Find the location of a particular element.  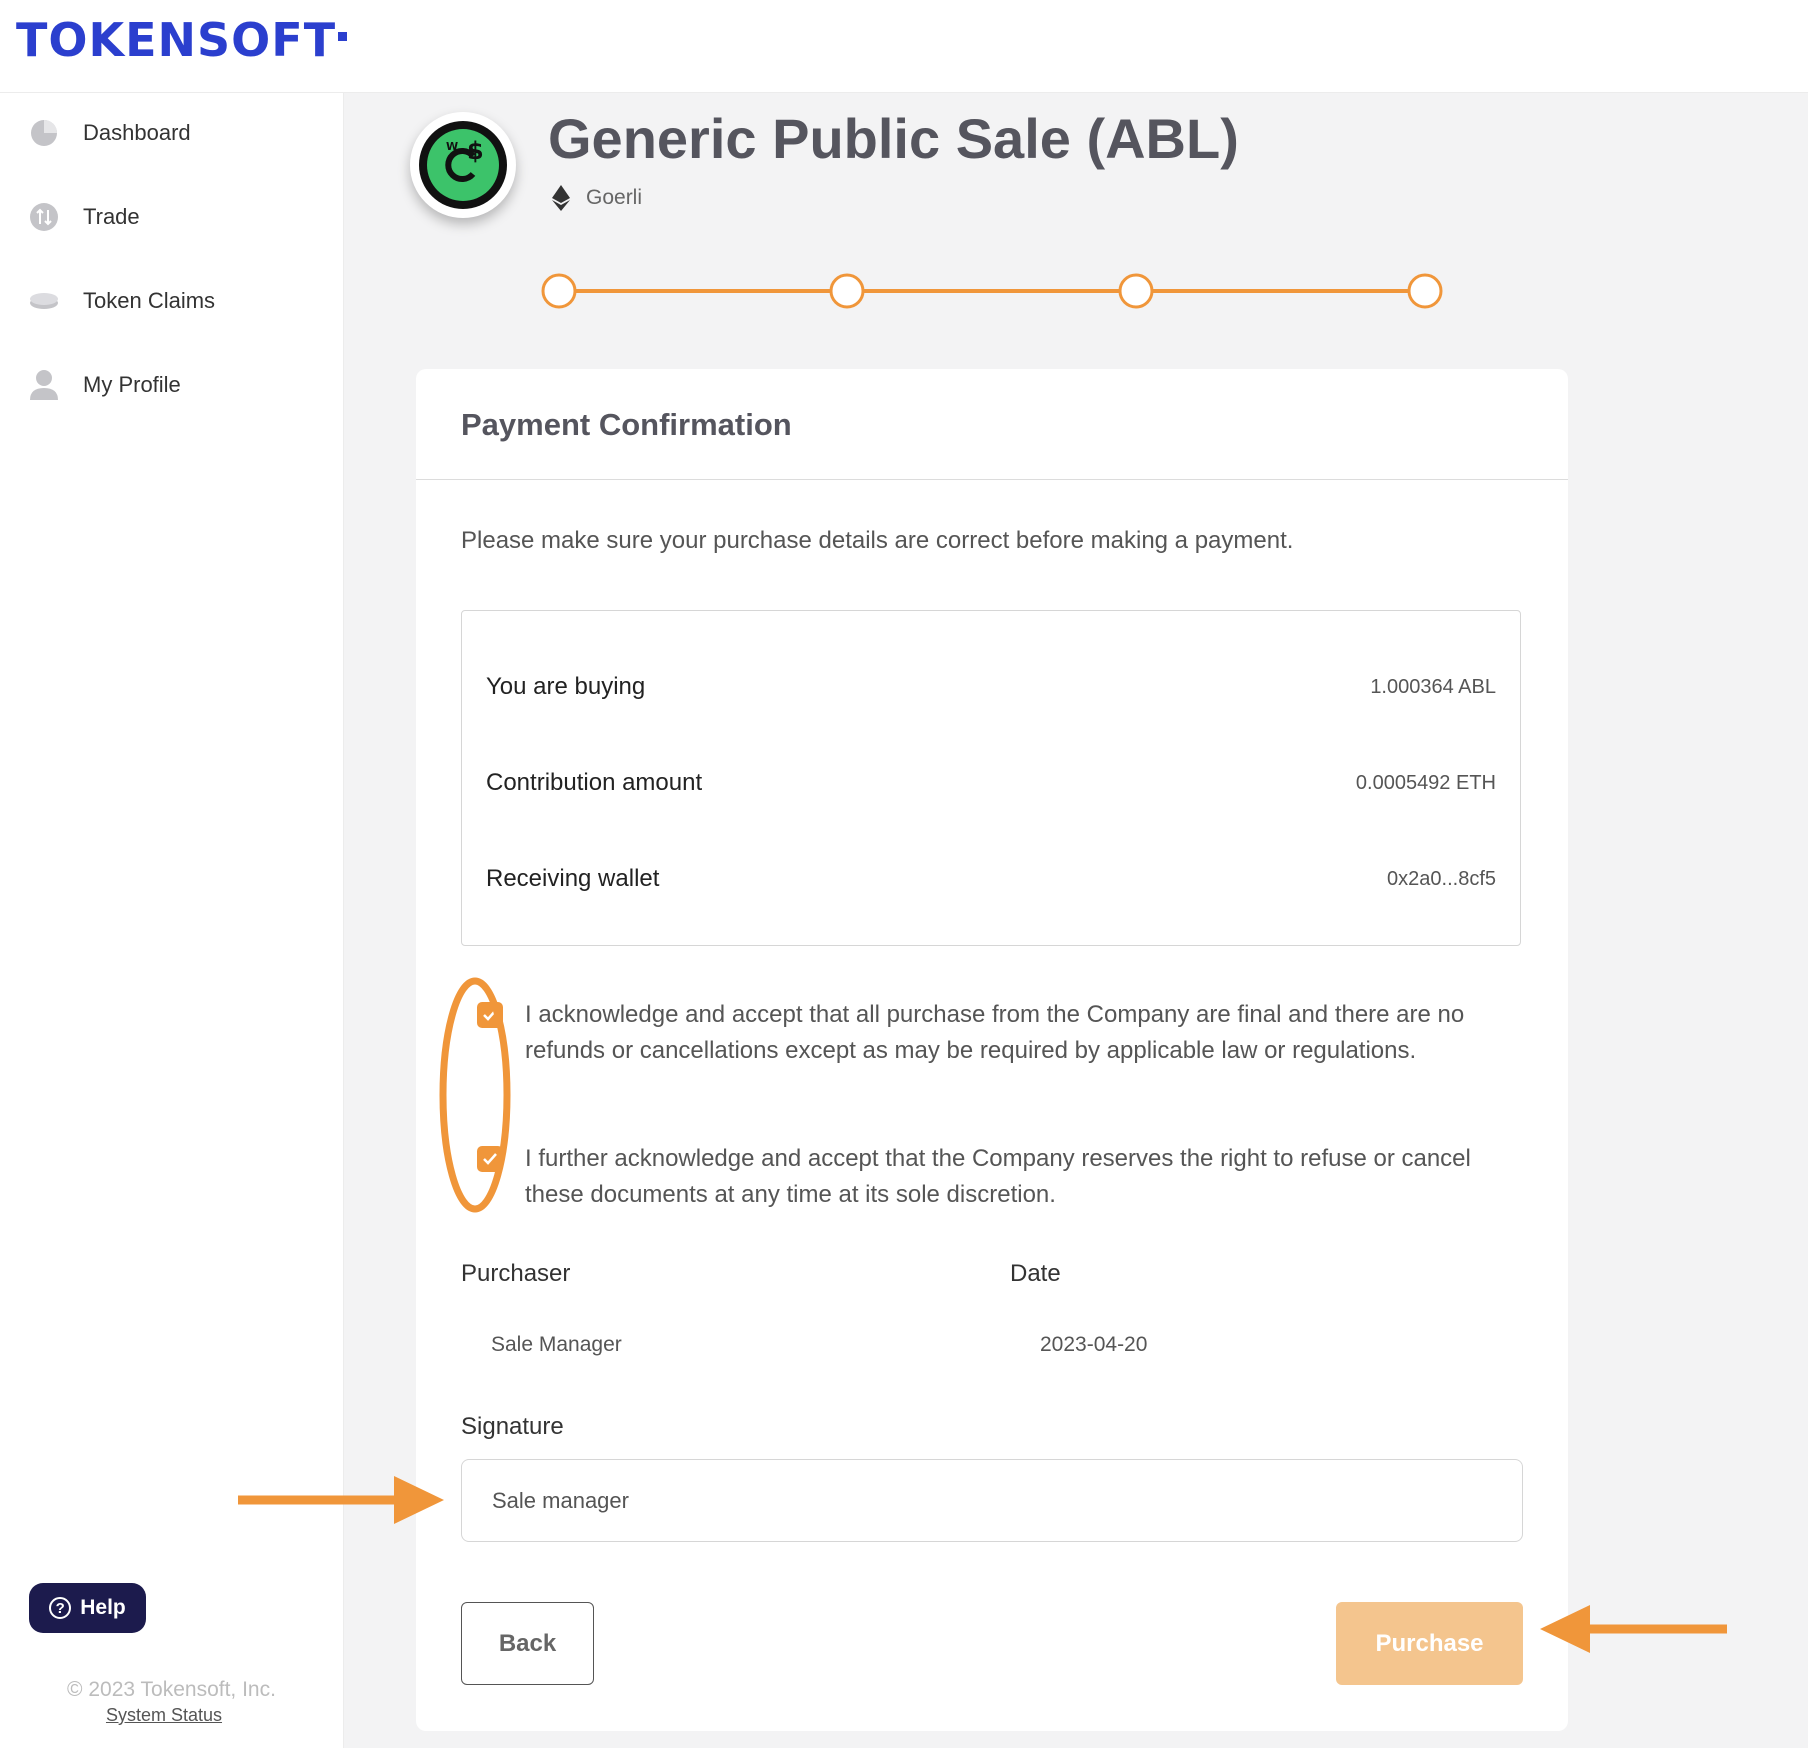

summary-label: Contribution amount is located at coordinates (594, 782).